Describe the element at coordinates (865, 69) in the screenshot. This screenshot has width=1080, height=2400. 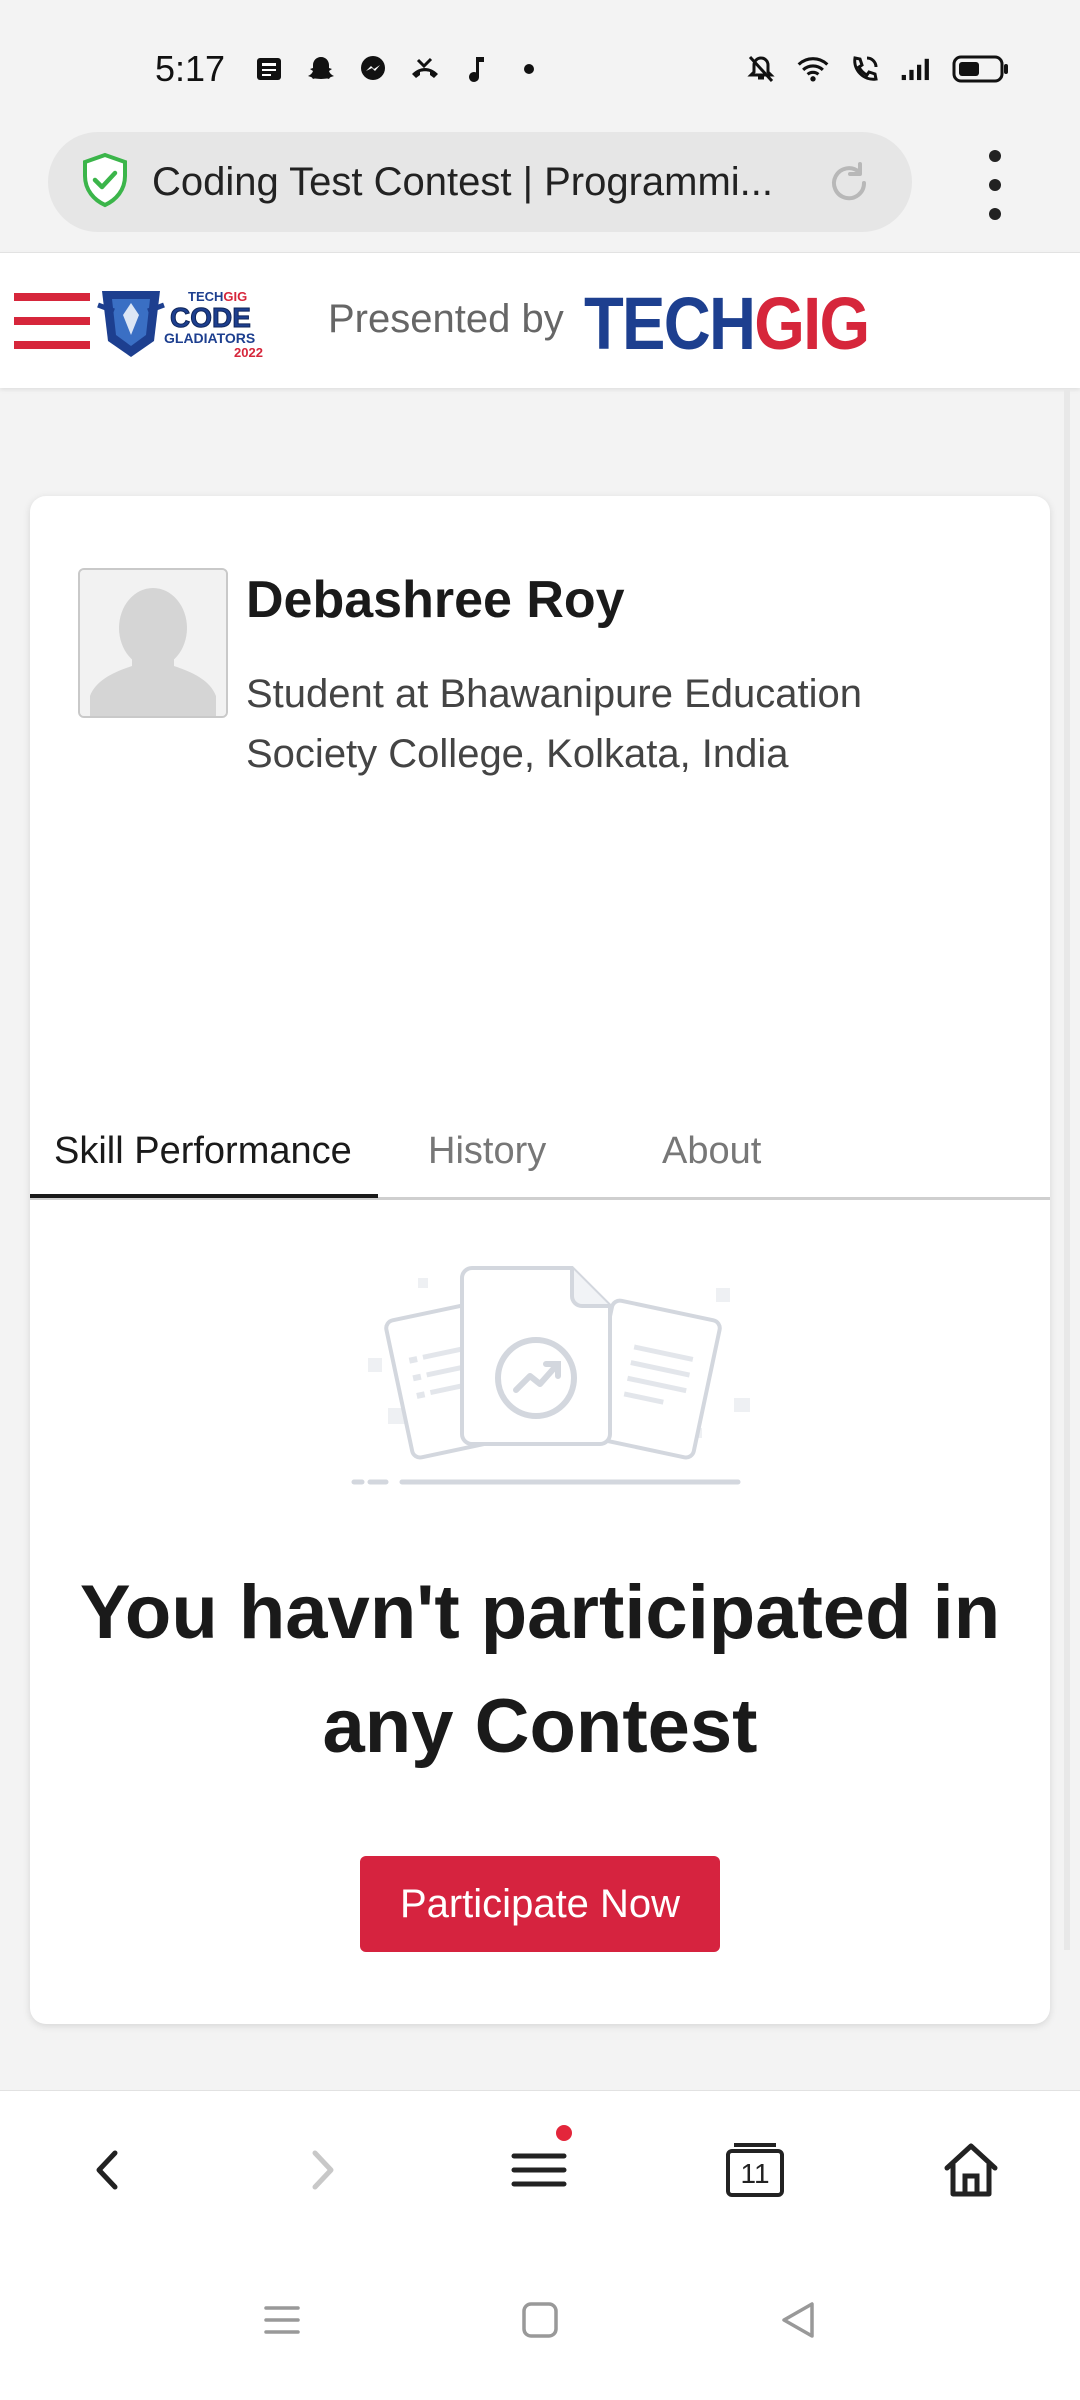
I see `wifi-calling-icon` at that location.